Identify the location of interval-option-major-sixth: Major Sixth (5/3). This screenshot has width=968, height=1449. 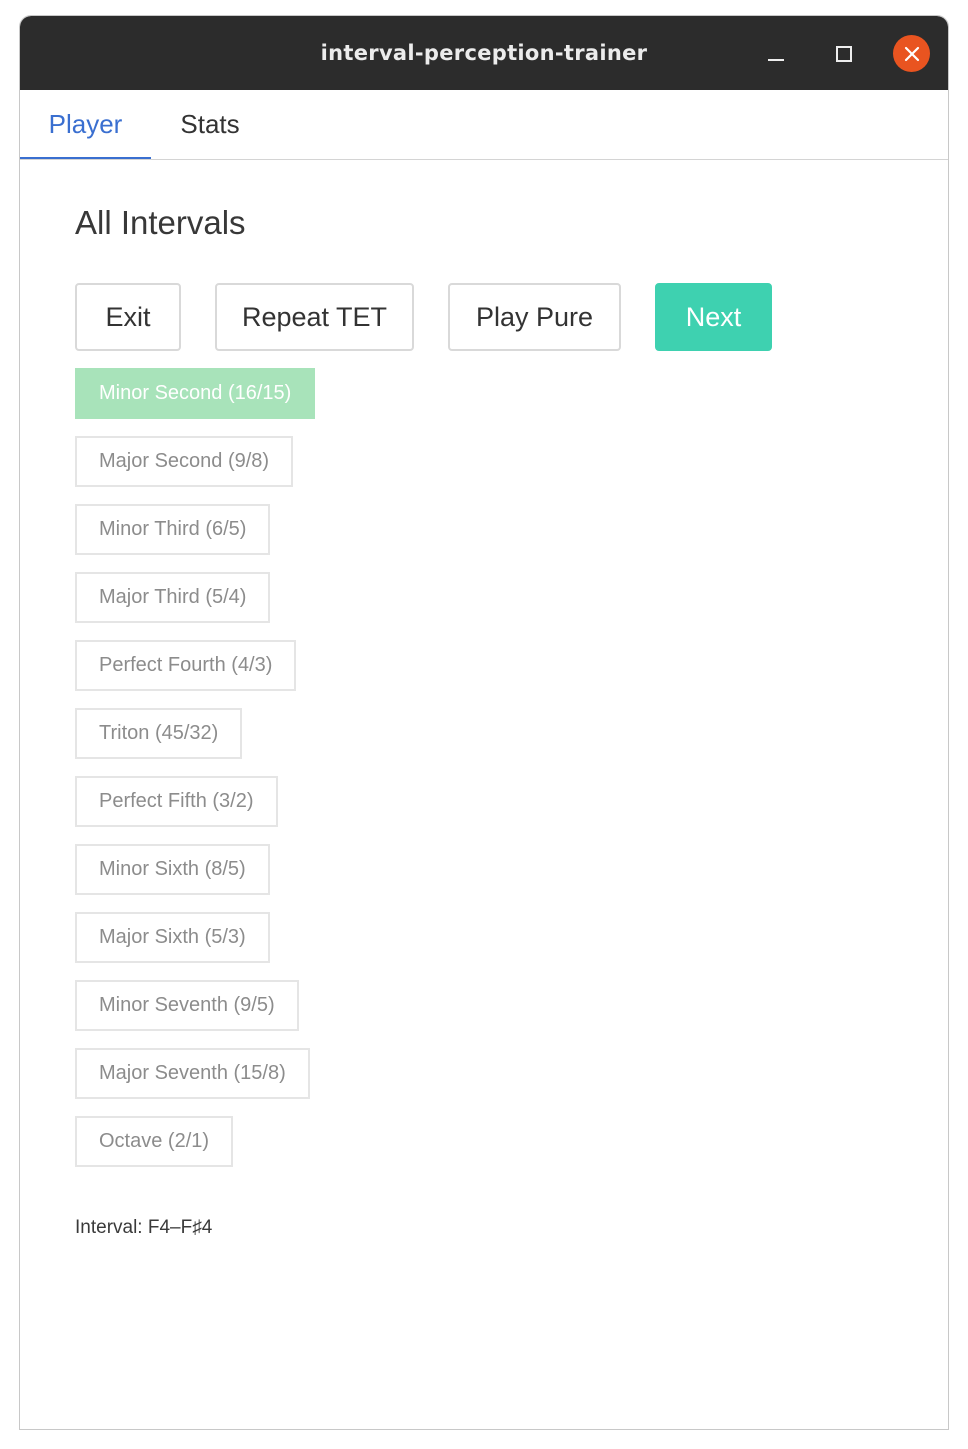
(172, 937).